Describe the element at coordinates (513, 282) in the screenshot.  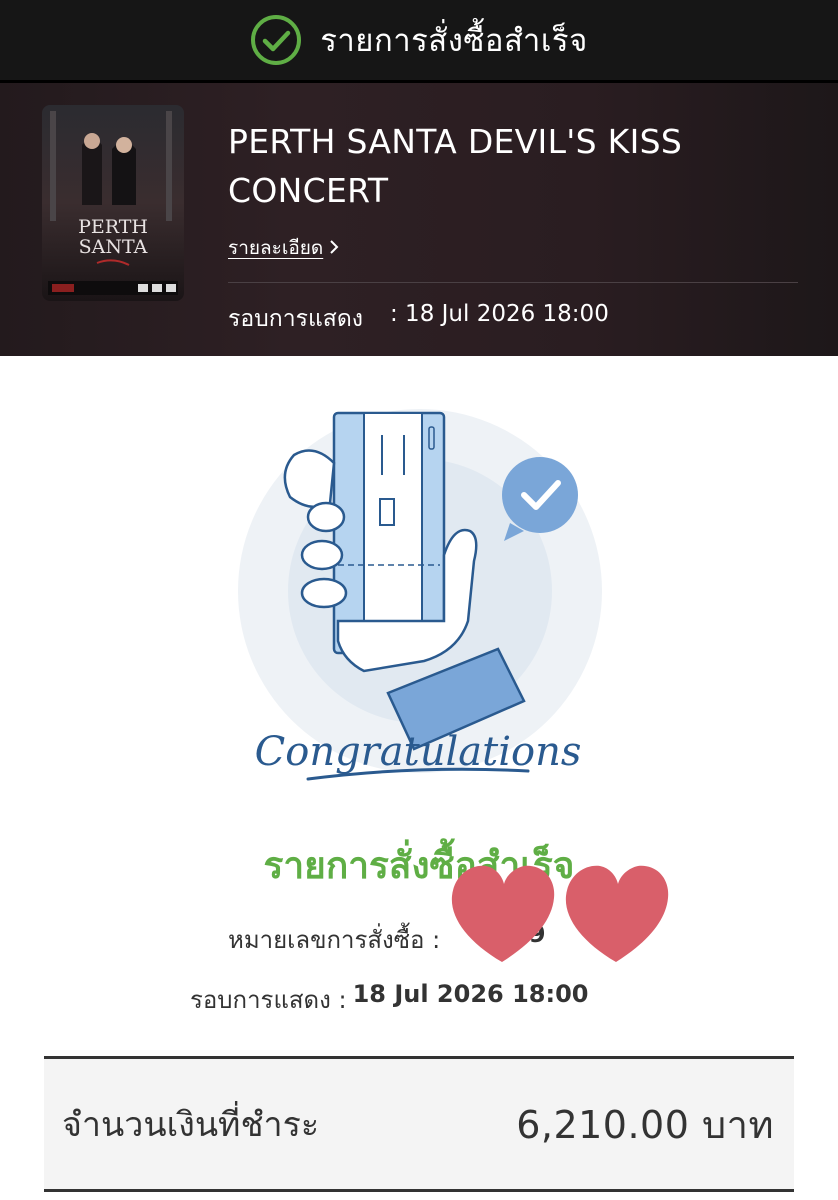
I see `divider` at that location.